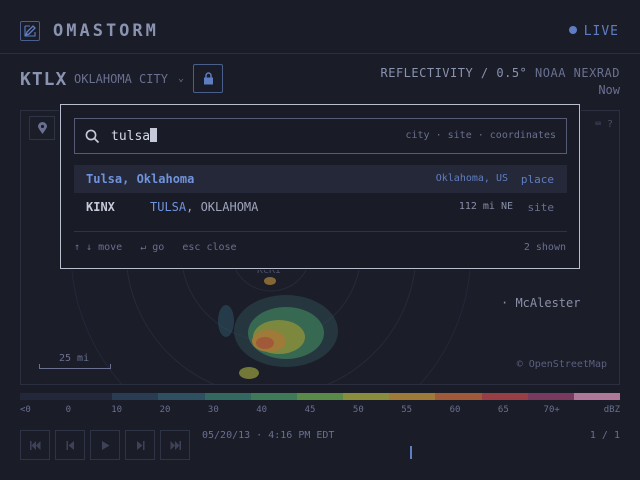  Describe the element at coordinates (278, 328) in the screenshot. I see `reflectivity-echo` at that location.